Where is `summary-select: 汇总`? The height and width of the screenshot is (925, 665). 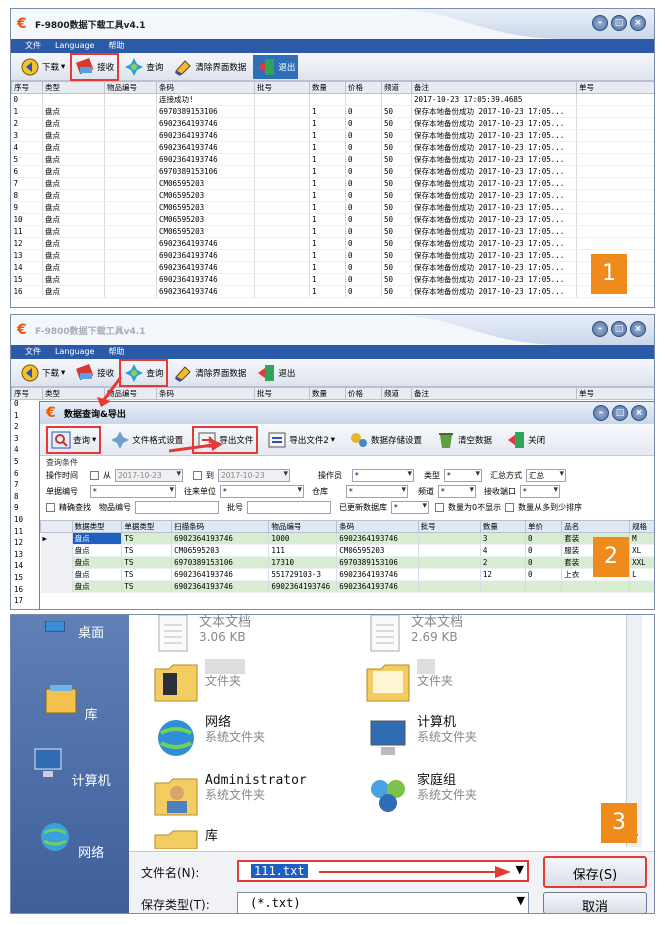
summary-select: 汇总 is located at coordinates (546, 475).